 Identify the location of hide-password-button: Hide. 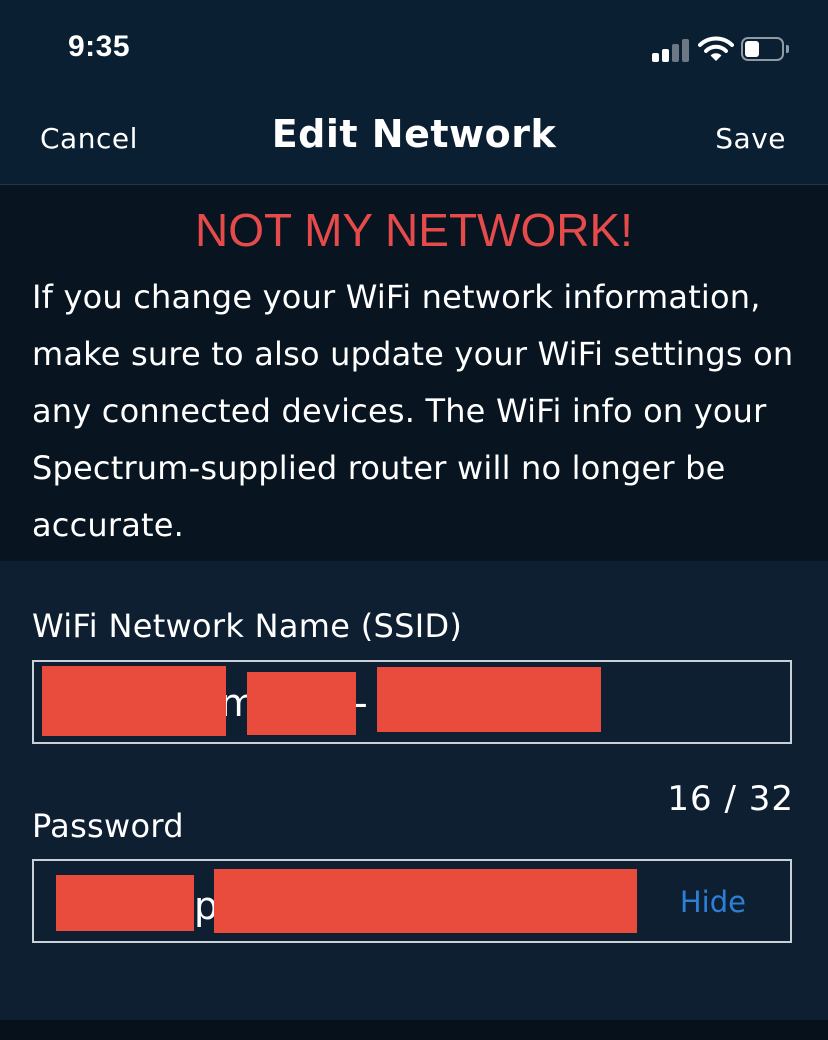
(713, 902).